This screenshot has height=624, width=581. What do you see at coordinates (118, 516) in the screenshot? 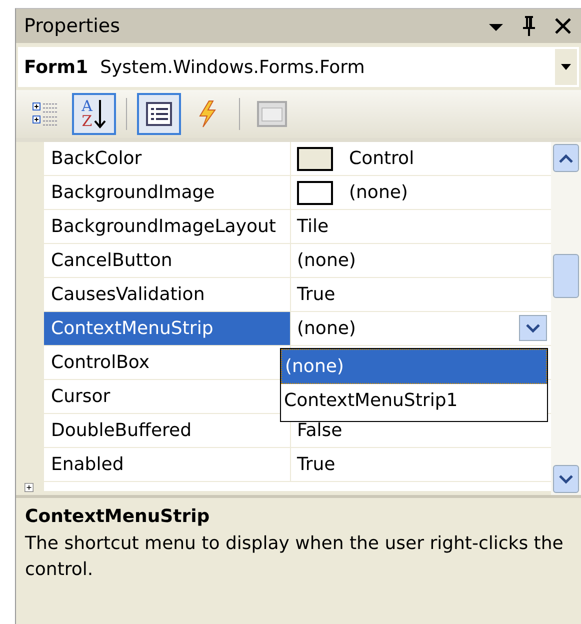
I see `description-title: ContextMenuStrip` at bounding box center [118, 516].